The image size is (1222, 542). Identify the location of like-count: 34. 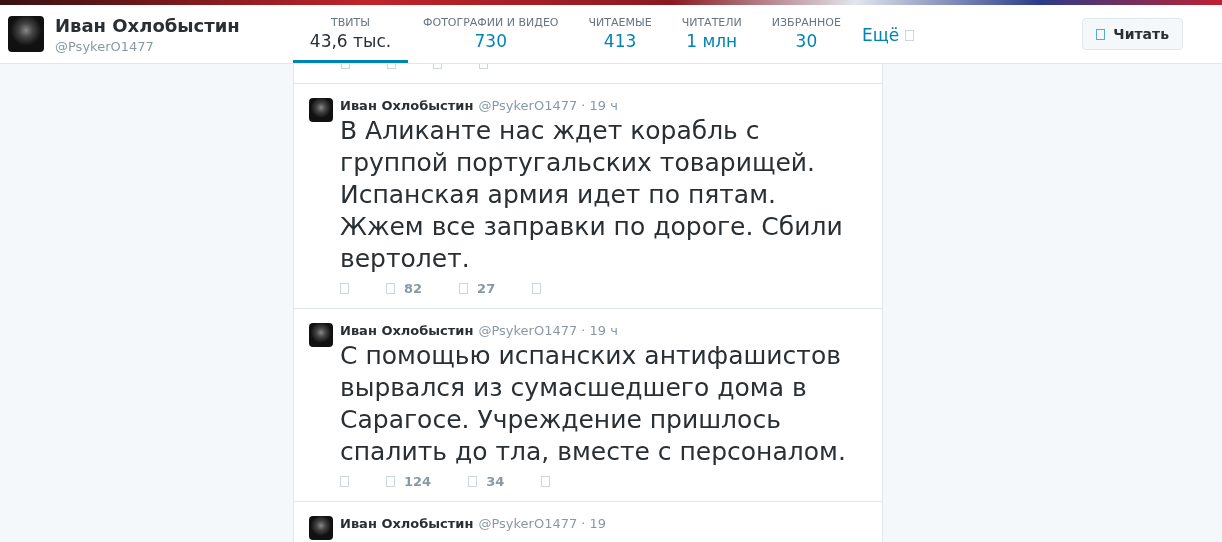
(495, 481).